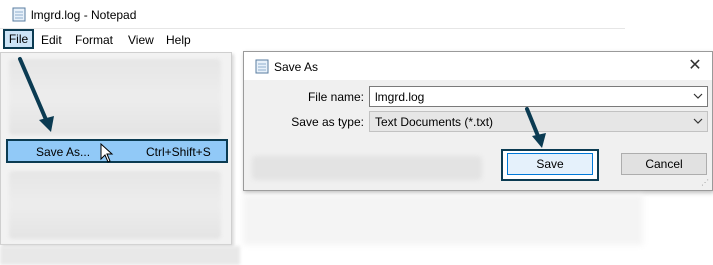  What do you see at coordinates (178, 152) in the screenshot?
I see `save-as-shortcut: Ctrl+Shift+S` at bounding box center [178, 152].